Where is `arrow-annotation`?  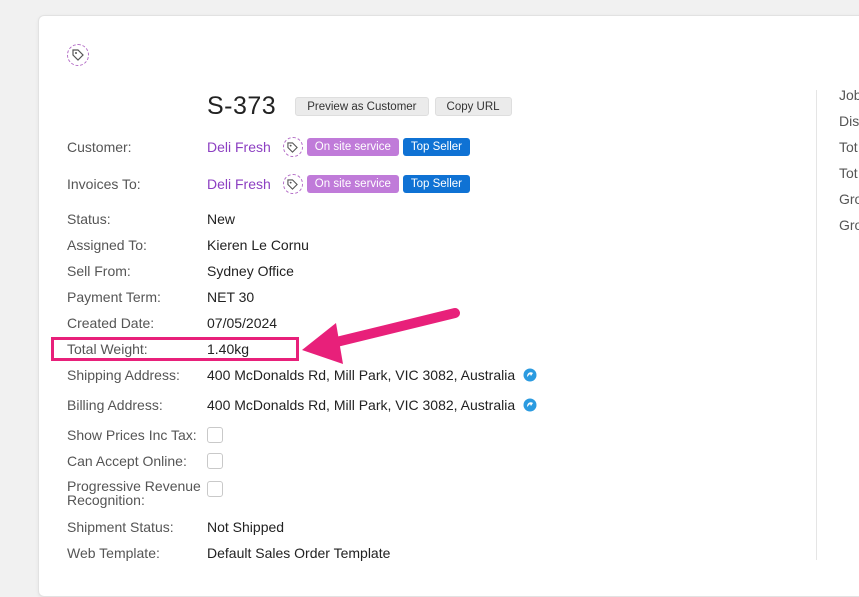
arrow-annotation is located at coordinates (381, 336).